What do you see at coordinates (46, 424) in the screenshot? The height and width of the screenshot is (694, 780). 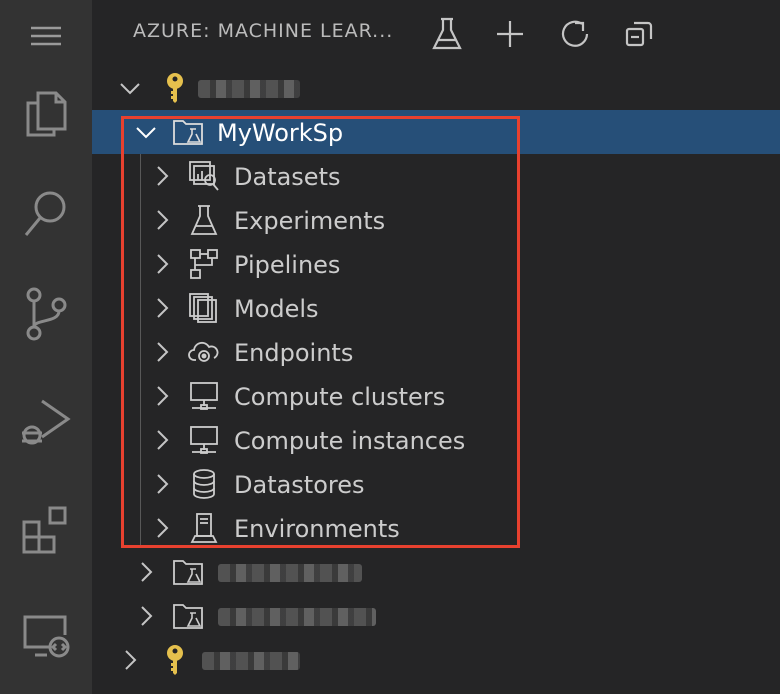 I see `run-debug-icon` at bounding box center [46, 424].